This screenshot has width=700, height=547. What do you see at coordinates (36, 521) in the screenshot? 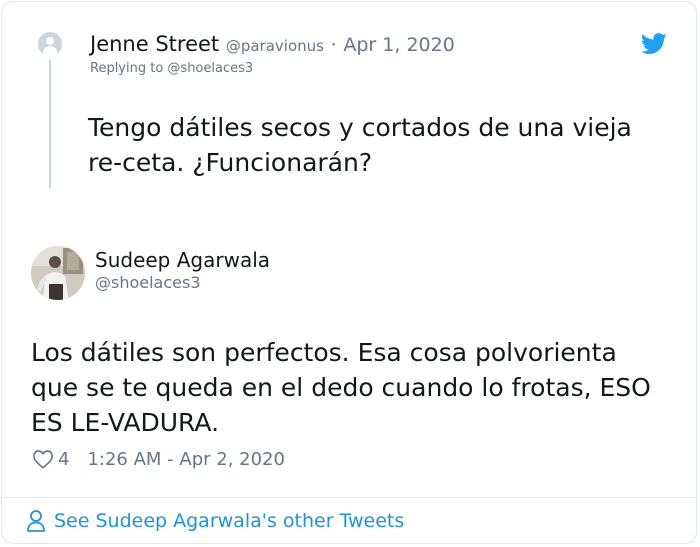
I see `person-icon` at bounding box center [36, 521].